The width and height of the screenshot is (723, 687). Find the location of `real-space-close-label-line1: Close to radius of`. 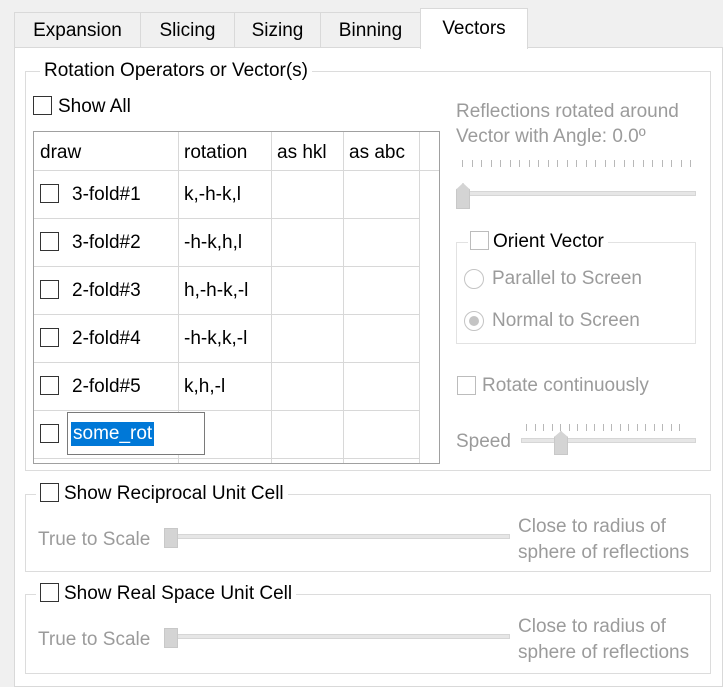

real-space-close-label-line1: Close to radius of is located at coordinates (592, 626).